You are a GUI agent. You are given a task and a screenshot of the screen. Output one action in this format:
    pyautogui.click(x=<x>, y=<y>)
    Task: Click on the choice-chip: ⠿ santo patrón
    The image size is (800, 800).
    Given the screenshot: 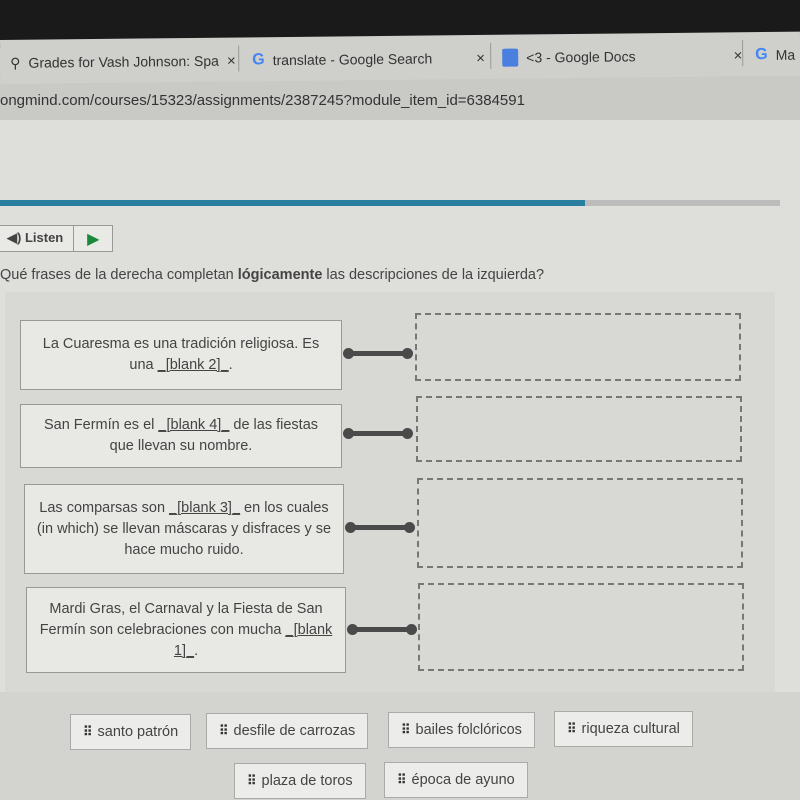 What is the action you would take?
    pyautogui.click(x=131, y=732)
    